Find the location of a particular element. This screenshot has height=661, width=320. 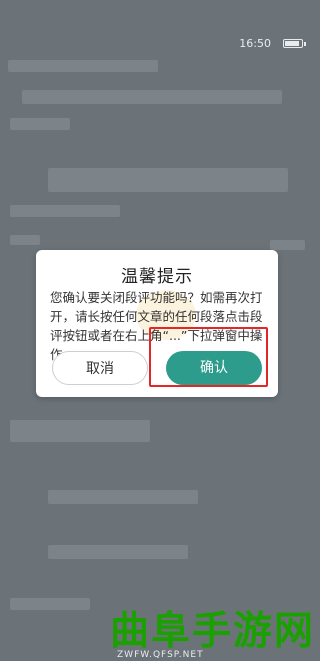

highlight-box is located at coordinates (208, 357).